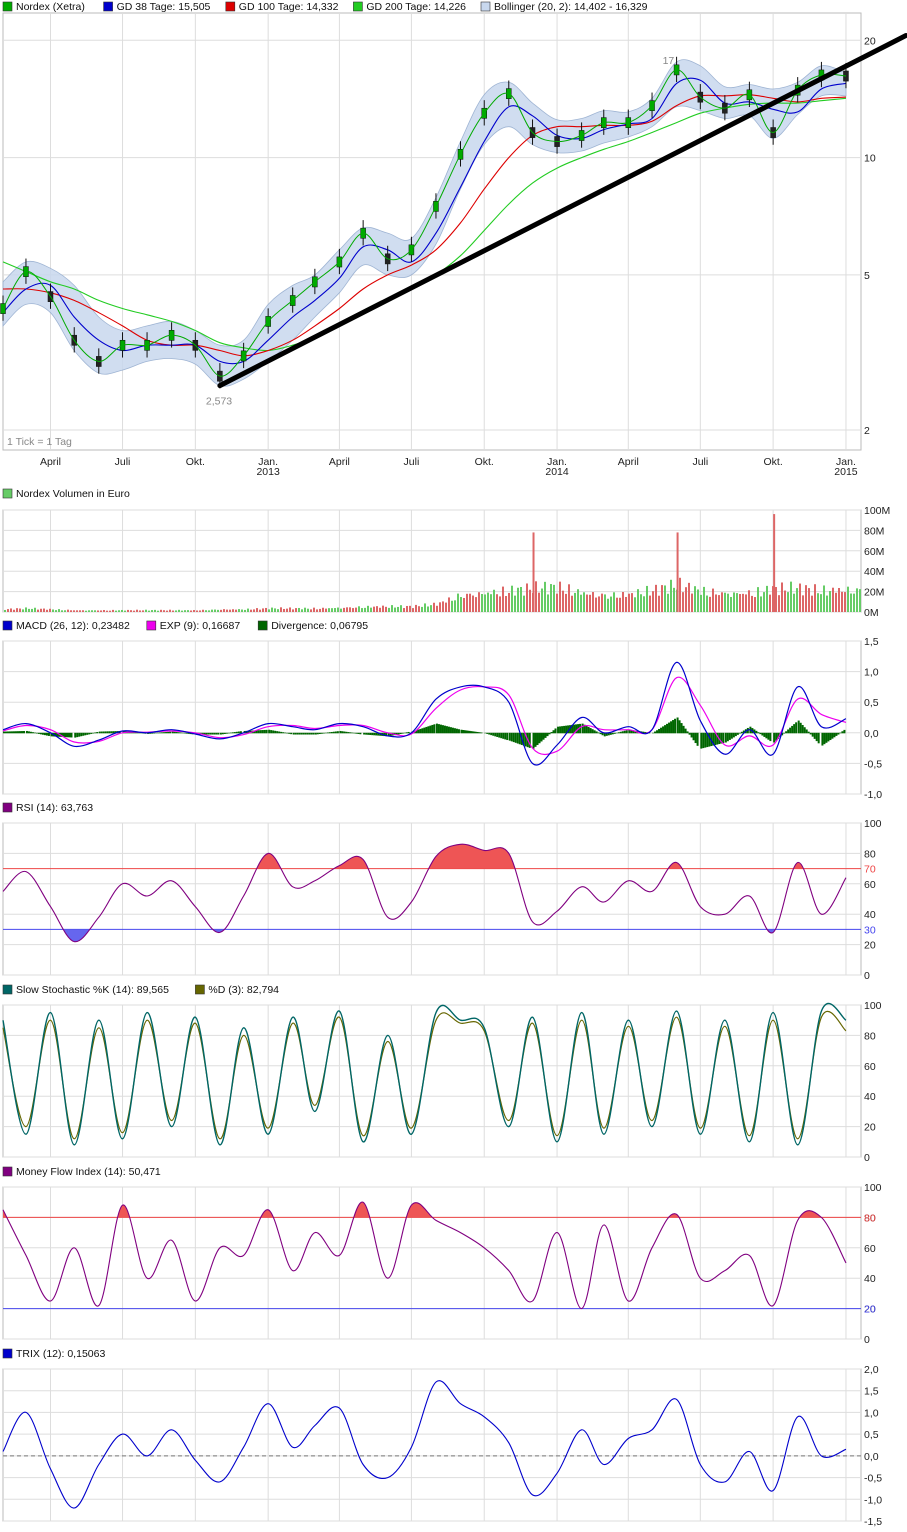 The width and height of the screenshot is (907, 1532). What do you see at coordinates (432, 899) in the screenshot?
I see `rsi-frame` at bounding box center [432, 899].